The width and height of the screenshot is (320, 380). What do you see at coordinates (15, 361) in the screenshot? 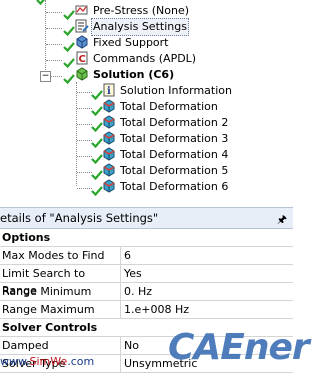
I see `watermark-prefix: www.` at bounding box center [15, 361].